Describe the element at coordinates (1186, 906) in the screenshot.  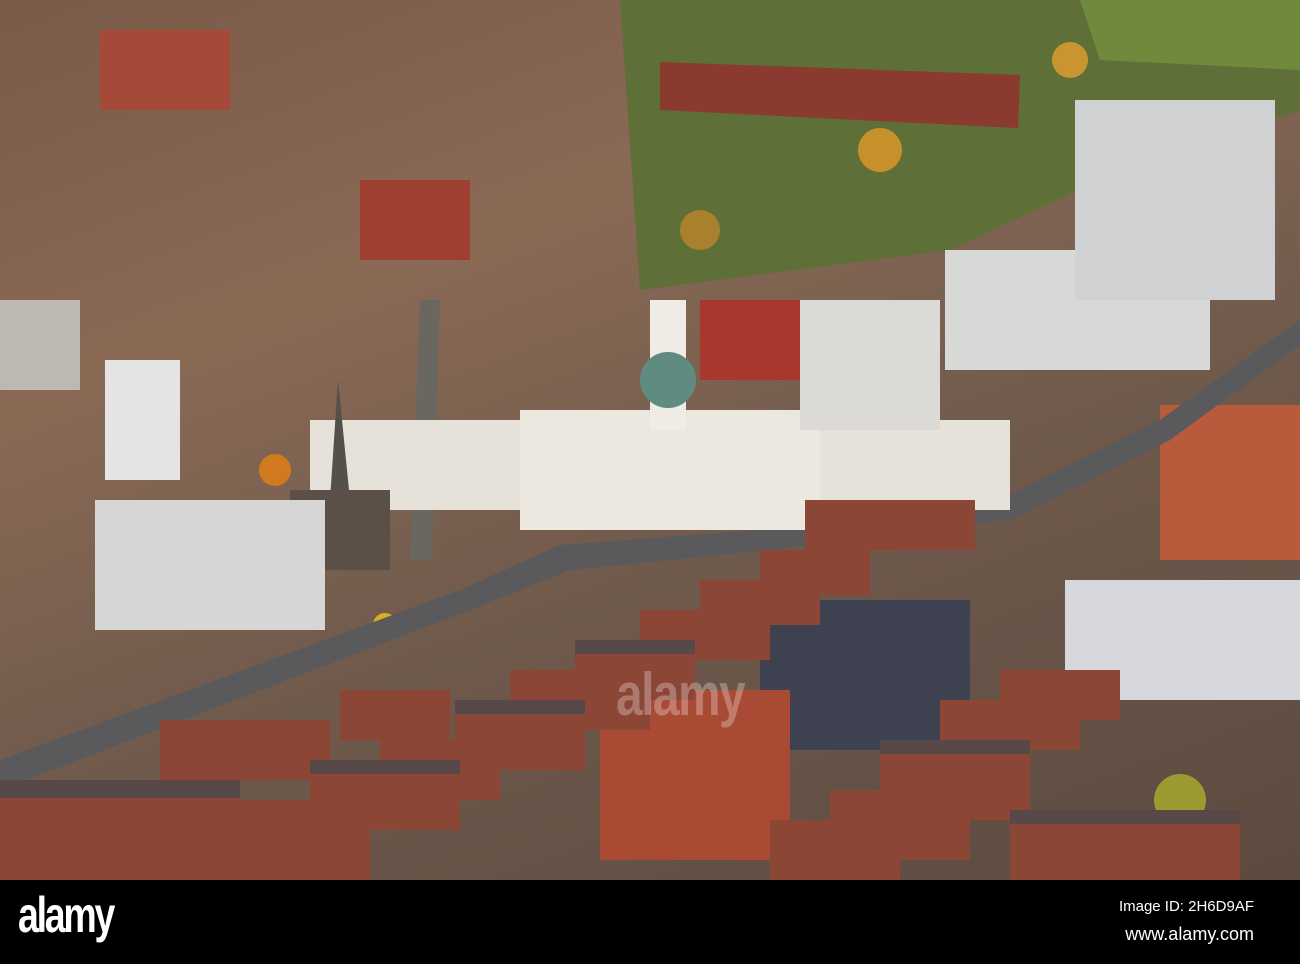
I see `image-id: Image ID: 2H6D9AF` at that location.